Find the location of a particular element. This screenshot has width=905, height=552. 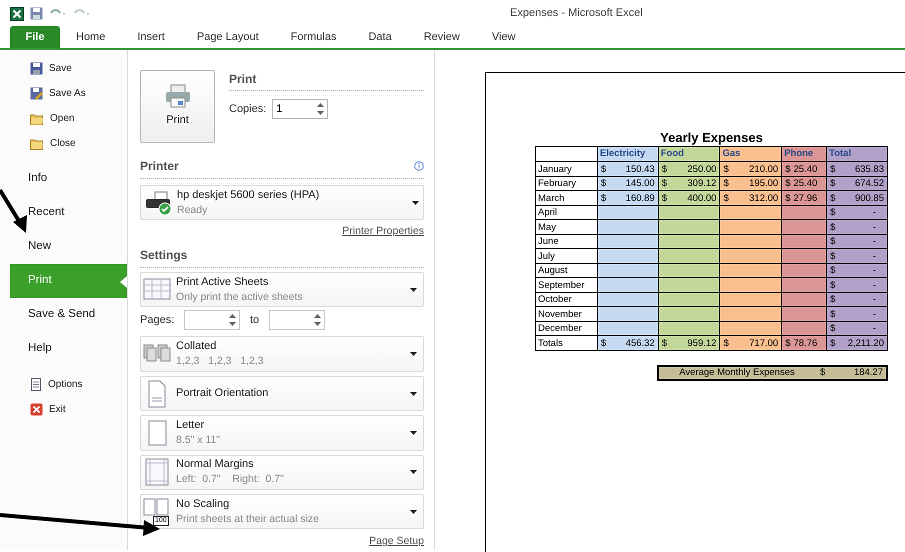

page-to-field is located at coordinates (297, 320).